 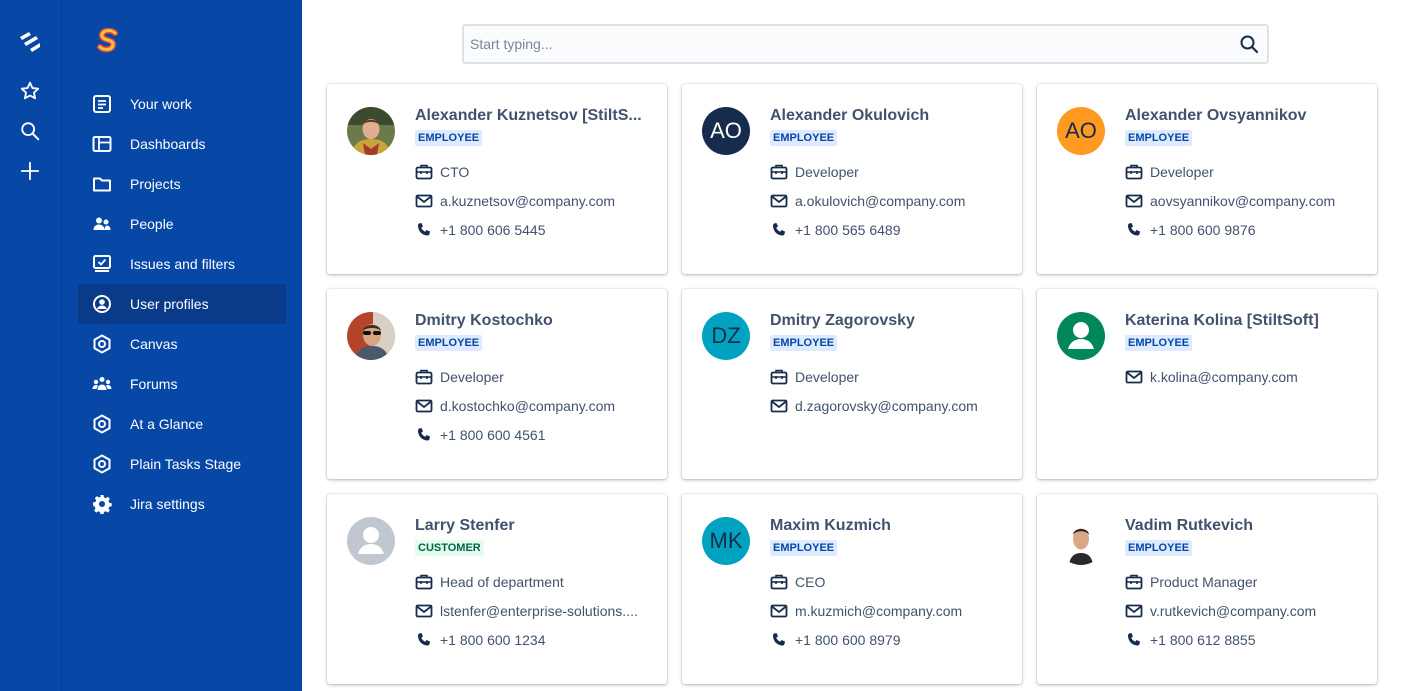 What do you see at coordinates (30, 42) in the screenshot?
I see `jira-logo-icon` at bounding box center [30, 42].